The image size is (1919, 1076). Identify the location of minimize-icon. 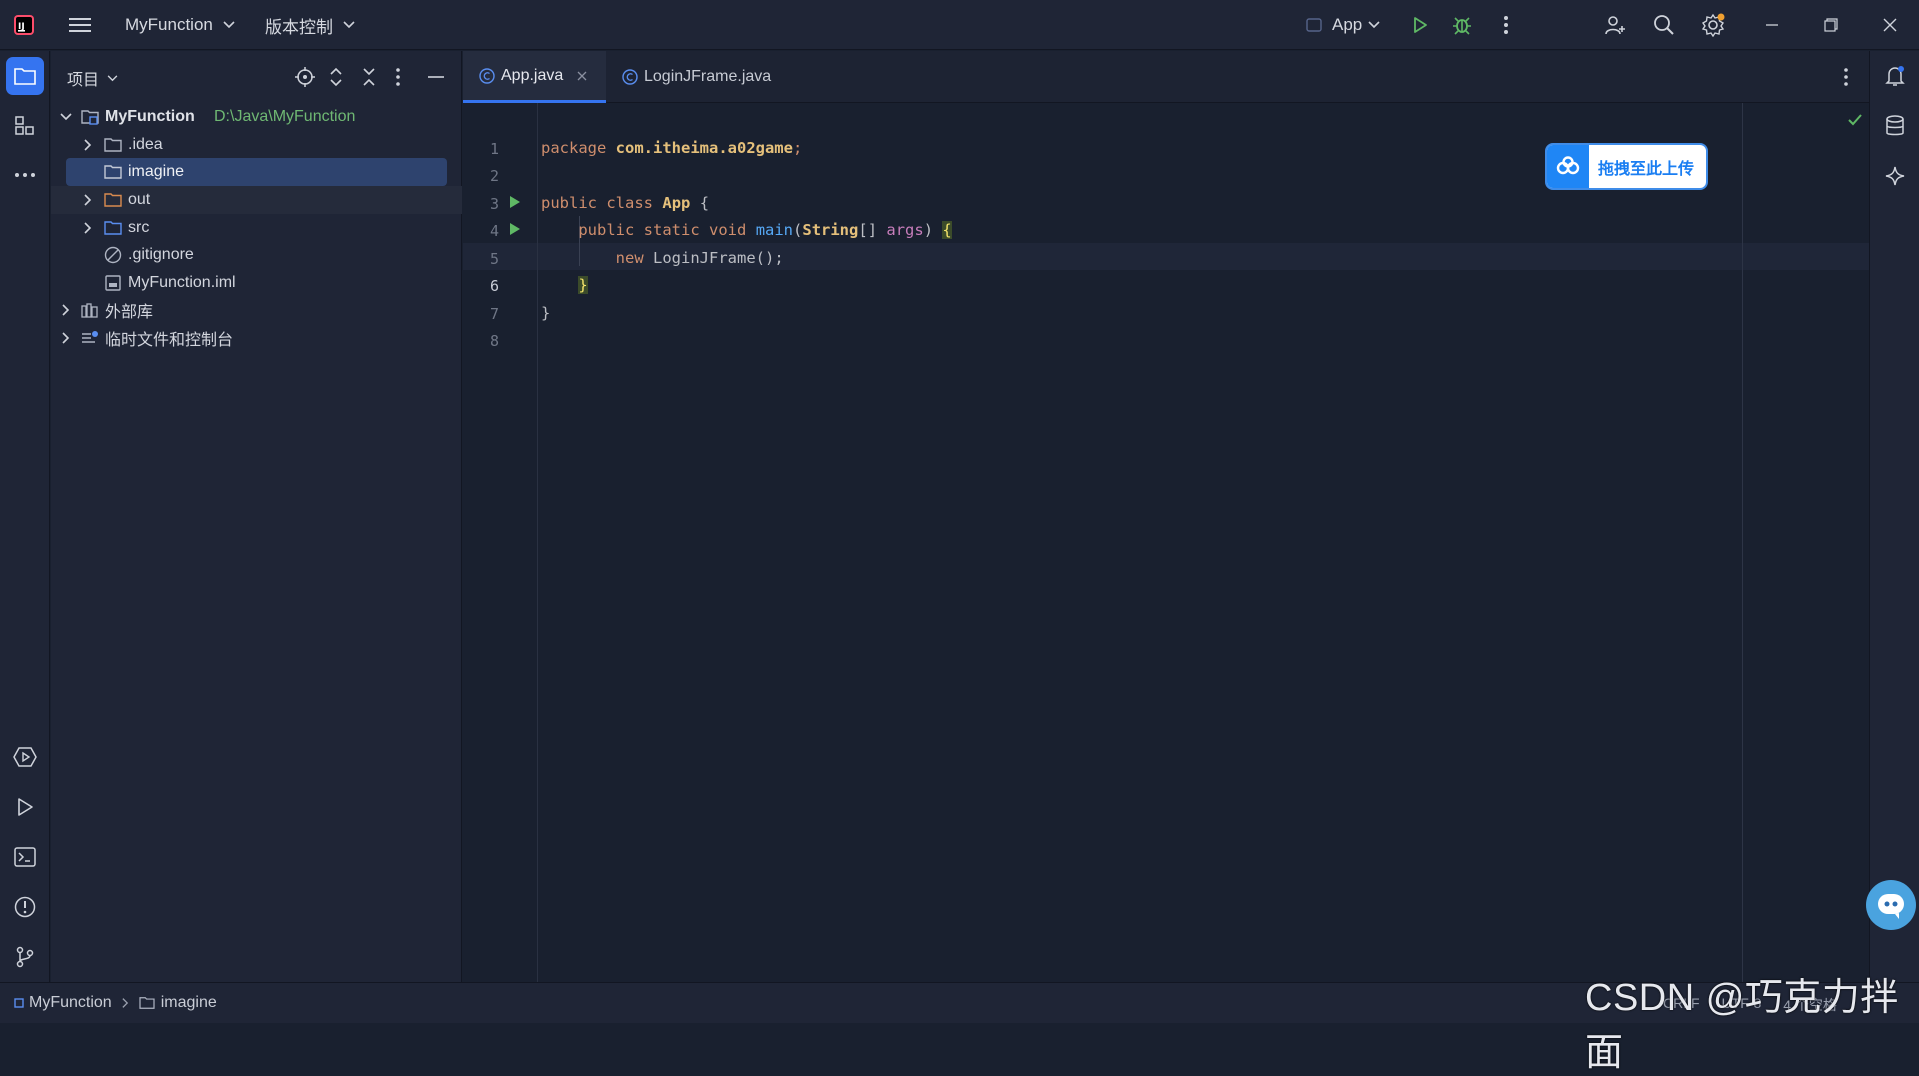
(1772, 25).